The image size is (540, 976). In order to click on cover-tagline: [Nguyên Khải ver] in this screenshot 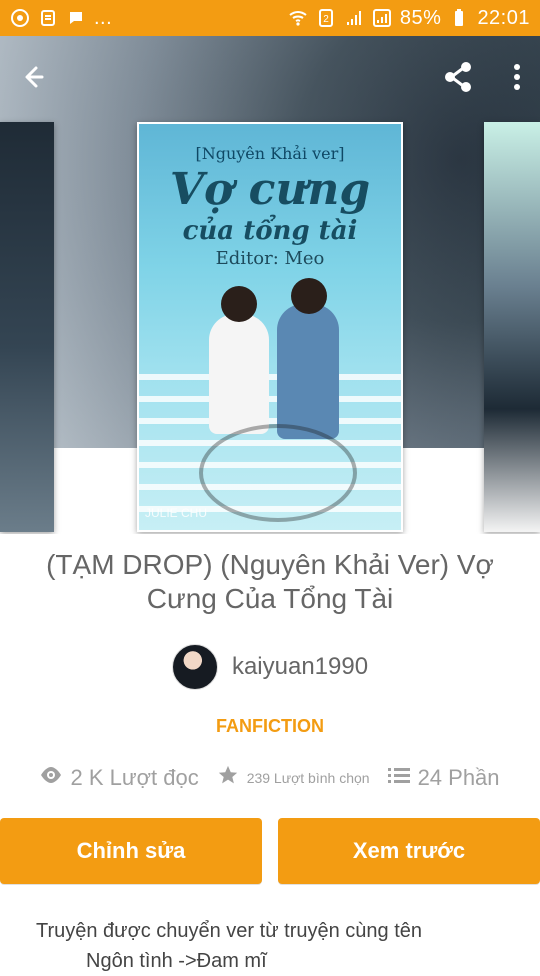, I will do `click(270, 153)`.